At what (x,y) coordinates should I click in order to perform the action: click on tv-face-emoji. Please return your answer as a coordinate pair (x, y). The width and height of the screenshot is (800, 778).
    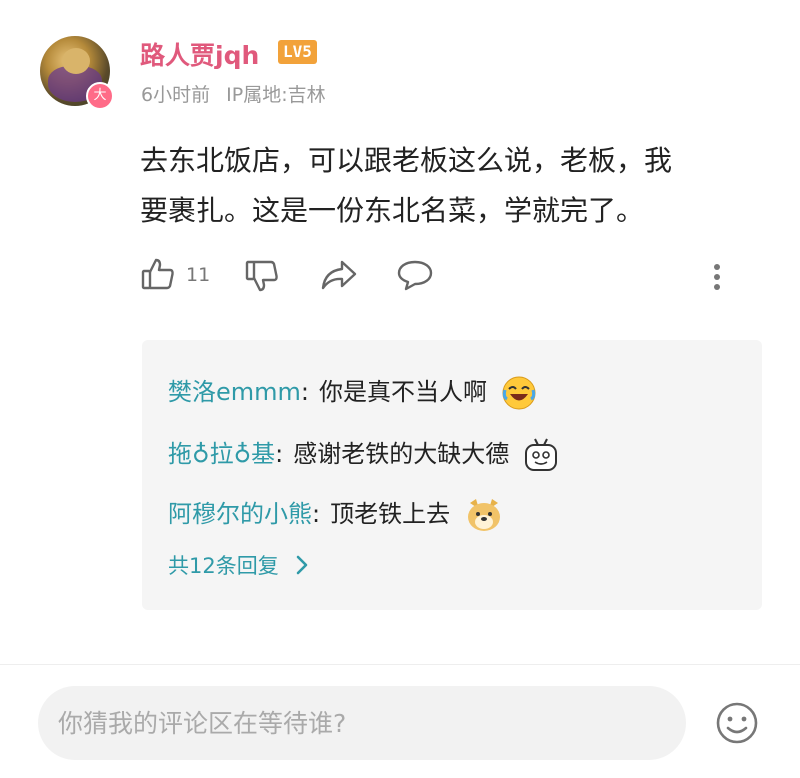
    Looking at the image, I should click on (541, 455).